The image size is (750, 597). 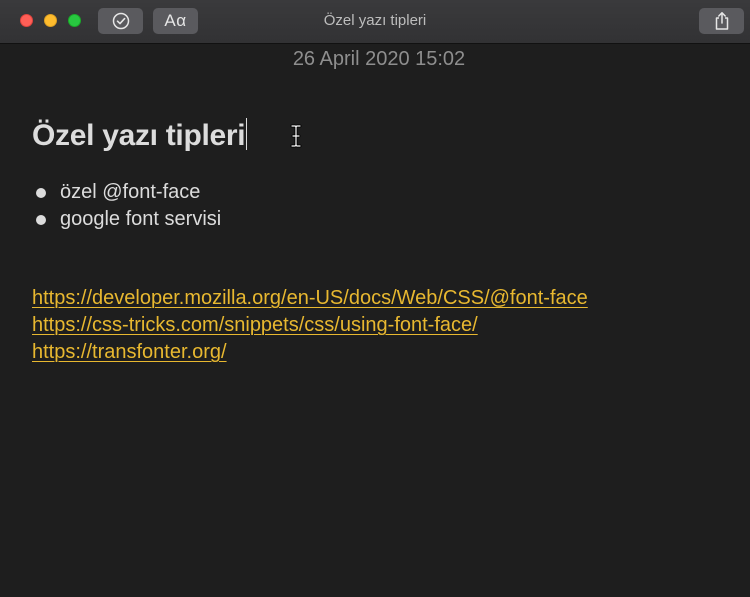 What do you see at coordinates (50, 20) in the screenshot?
I see `minimize-window-button` at bounding box center [50, 20].